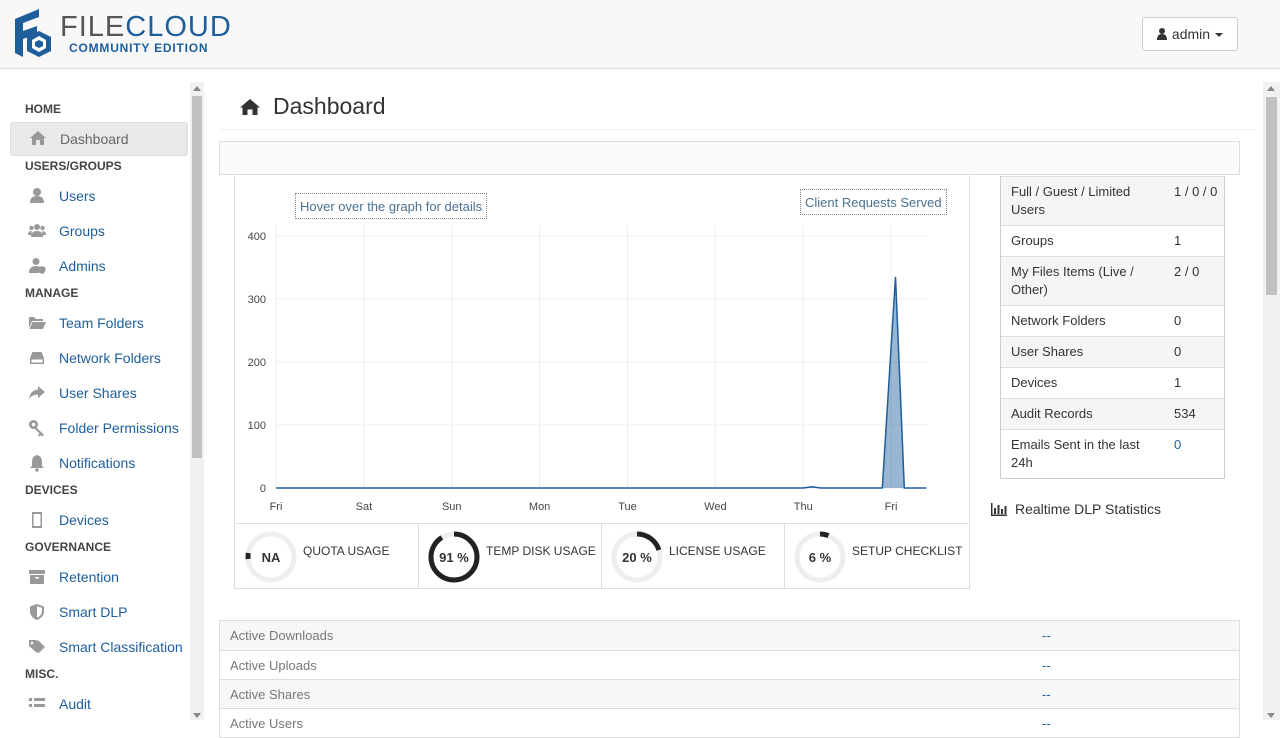 Image resolution: width=1280 pixels, height=738 pixels. I want to click on y-tick-label: 100, so click(257, 426).